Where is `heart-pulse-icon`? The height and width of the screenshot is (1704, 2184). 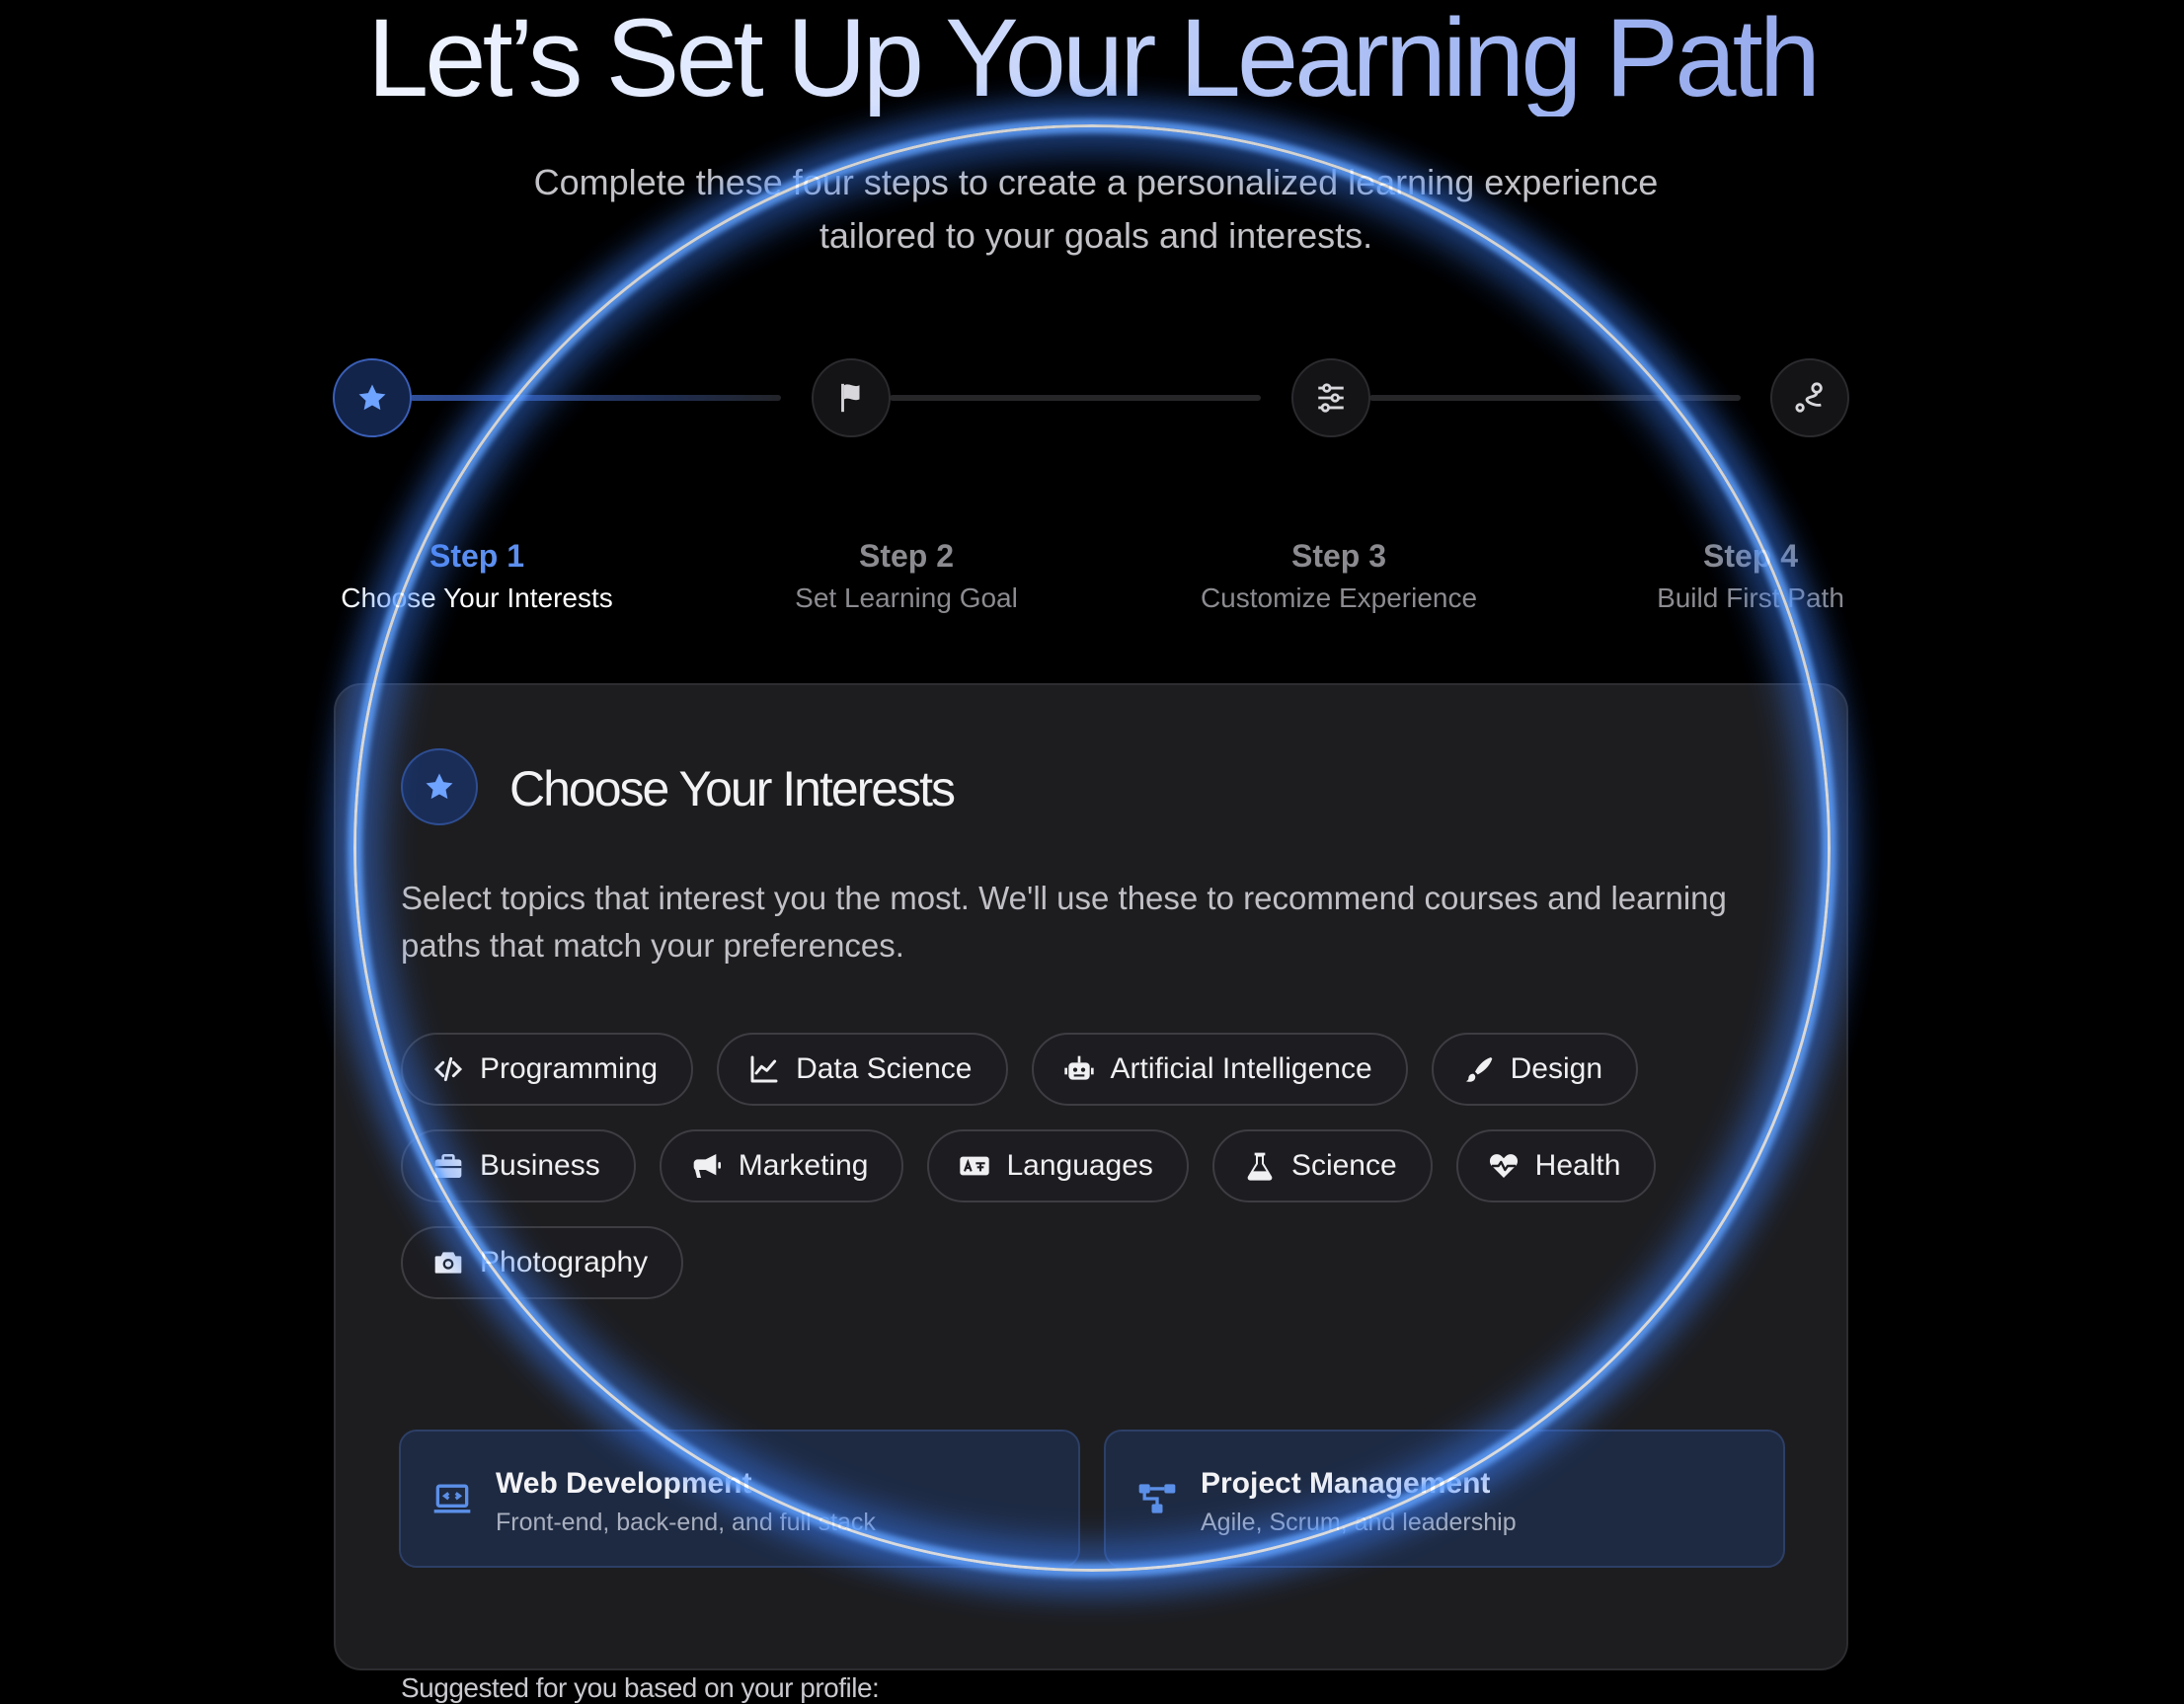 heart-pulse-icon is located at coordinates (1503, 1166).